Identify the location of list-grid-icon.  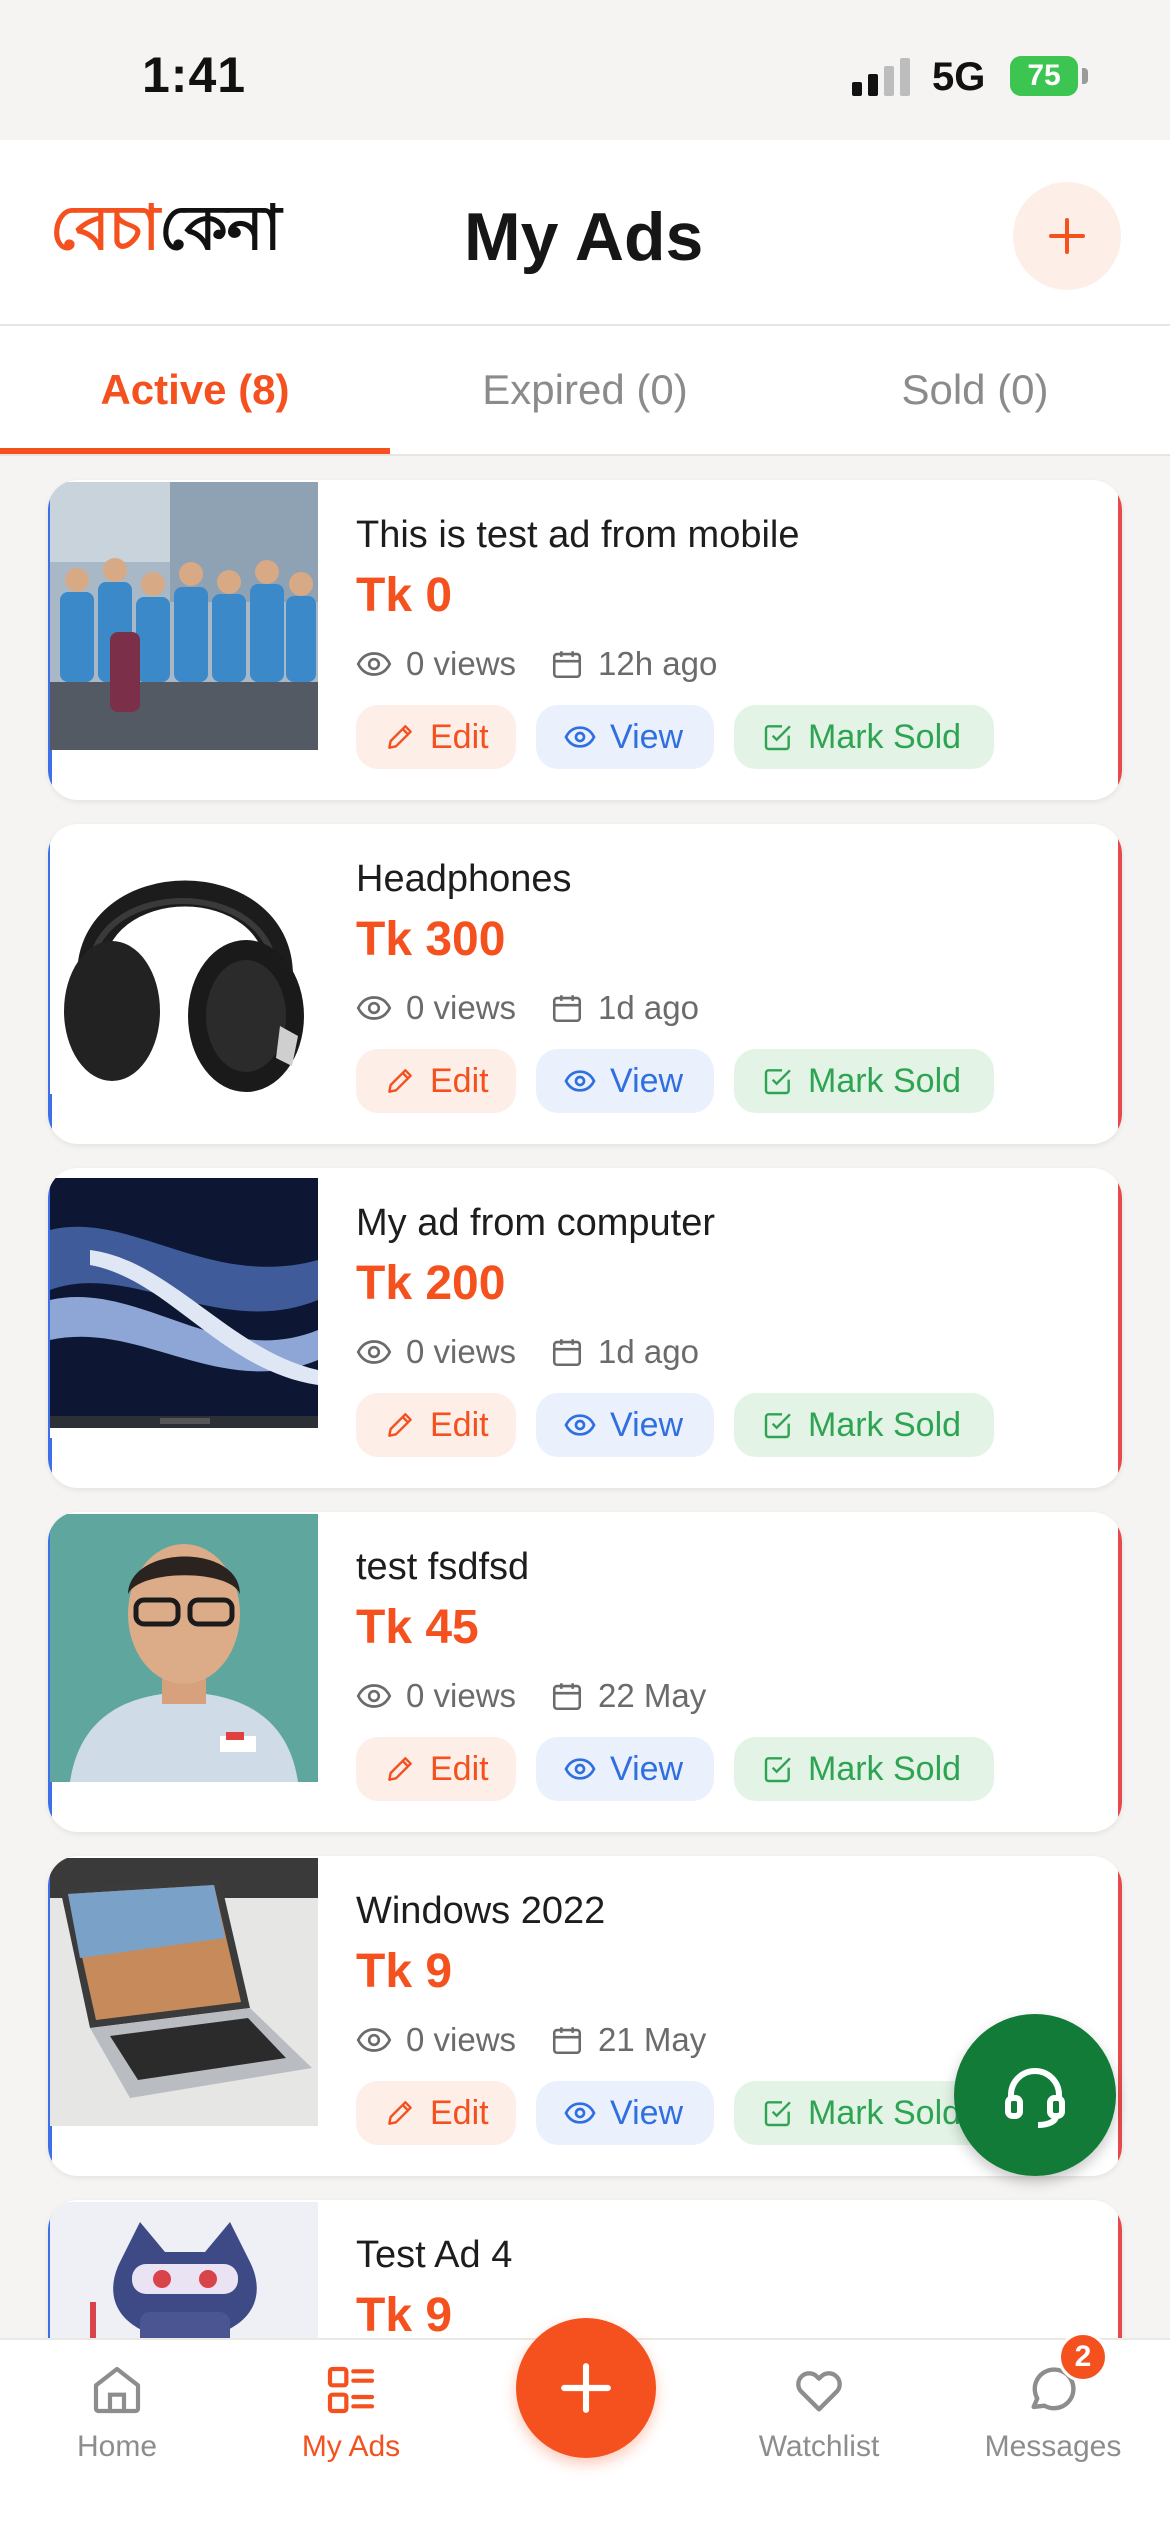
(351, 2390).